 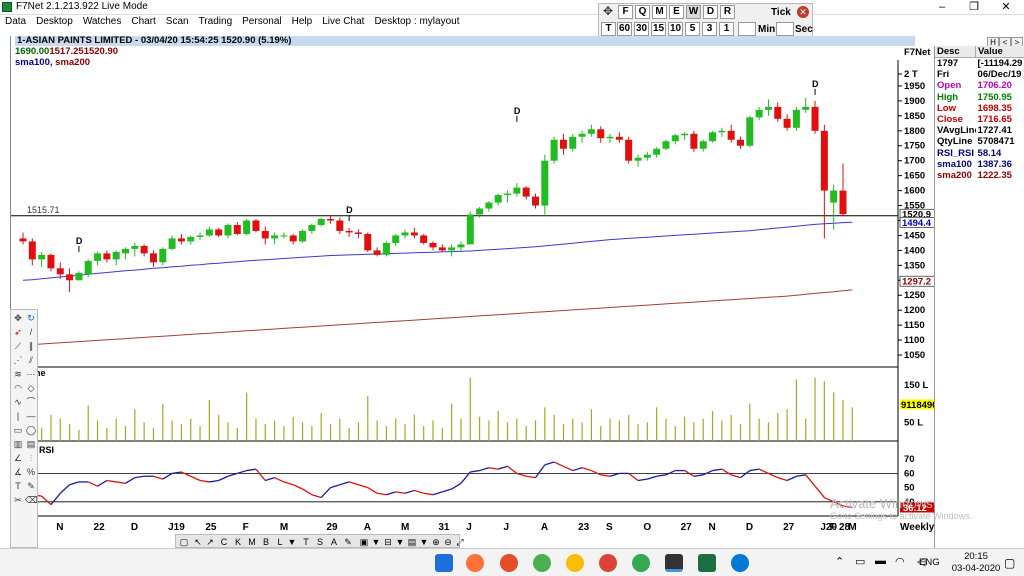 I want to click on toolbar-close-icon: ✕, so click(x=803, y=12).